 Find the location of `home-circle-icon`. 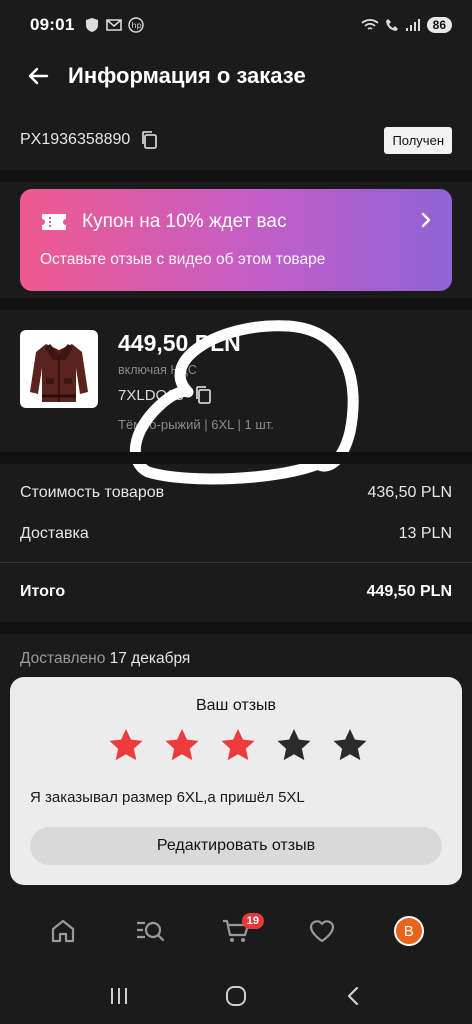

home-circle-icon is located at coordinates (235, 995).